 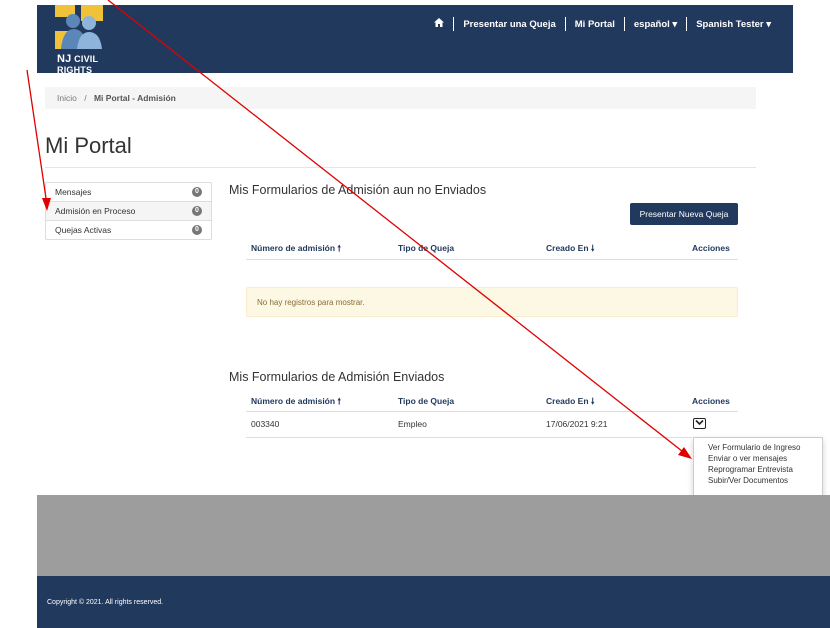 I want to click on sidebar-item-messages: Mensajes 0, so click(x=128, y=192).